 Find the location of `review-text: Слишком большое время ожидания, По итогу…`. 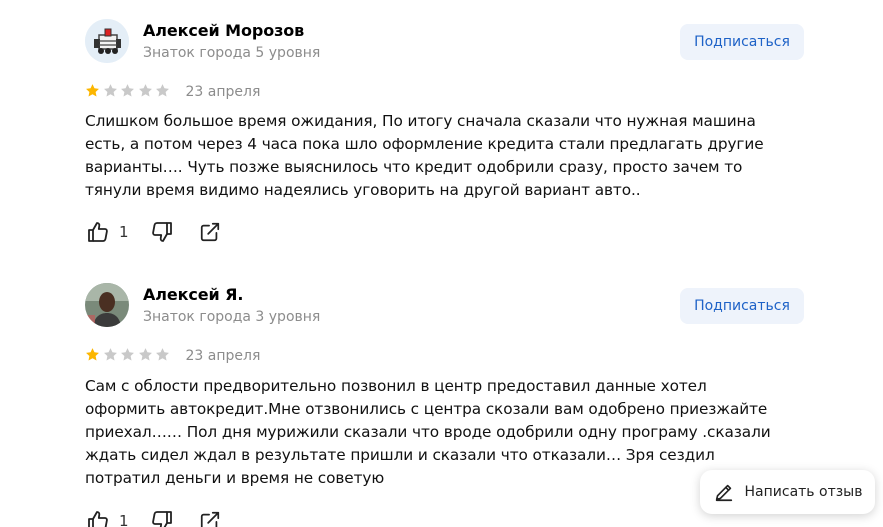

review-text: Слишком большое время ожидания, По итогу… is located at coordinates (424, 155).